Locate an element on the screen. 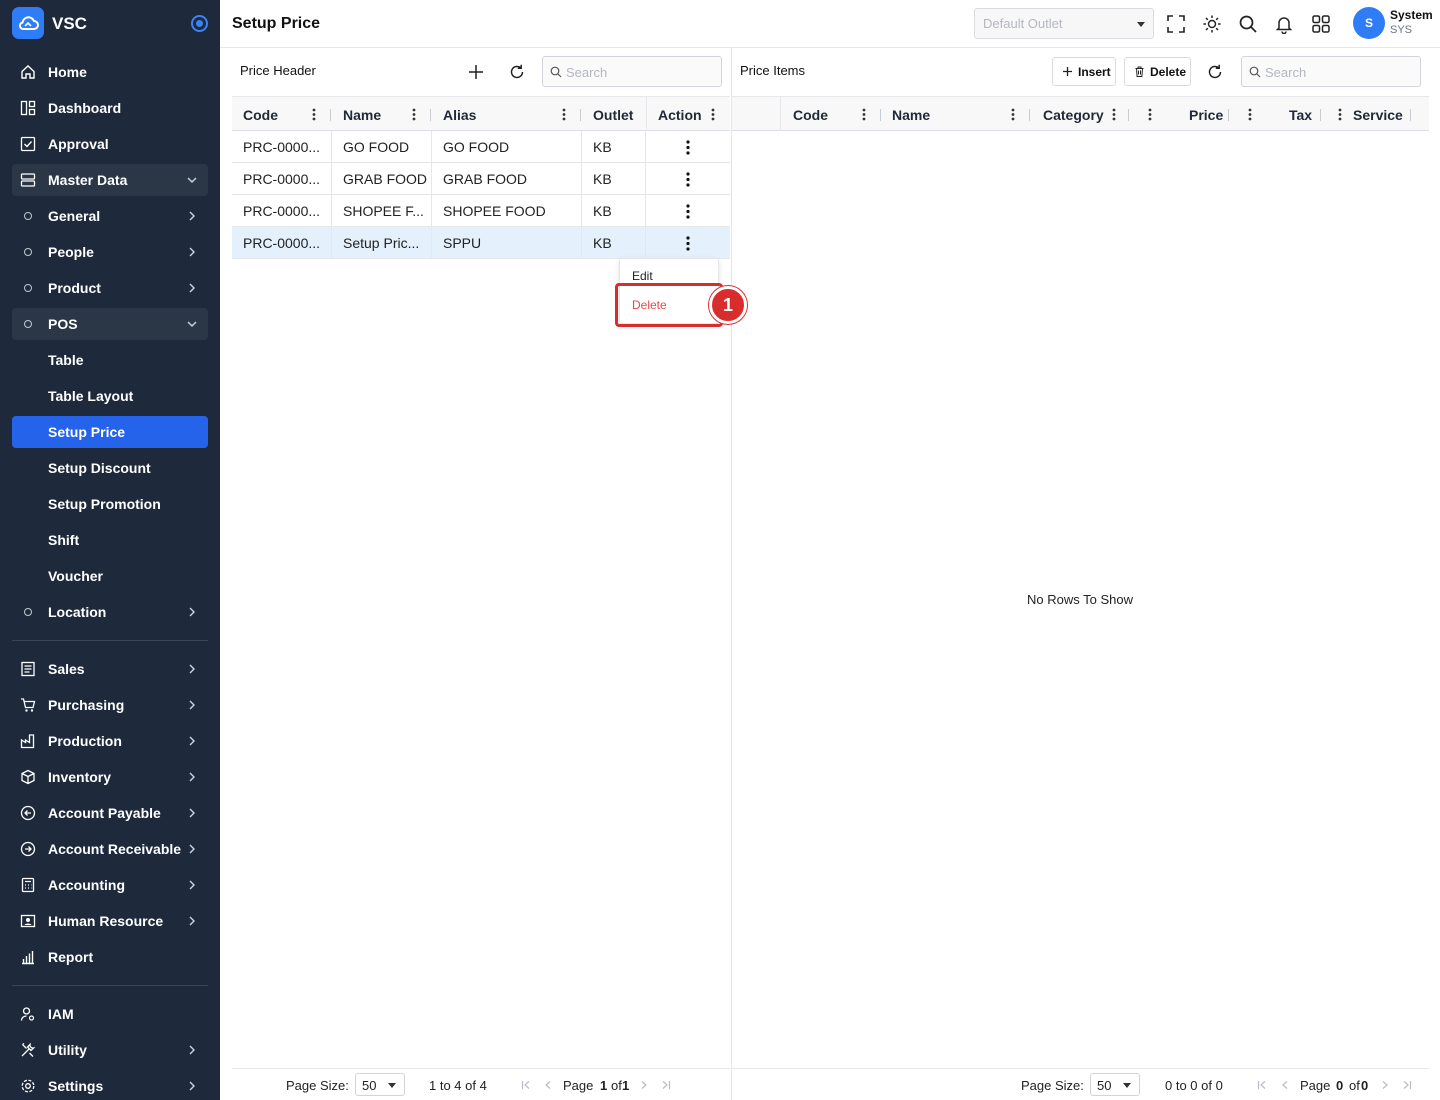 Image resolution: width=1440 pixels, height=1100 pixels. sidebar-item-approval: Approval is located at coordinates (110, 144).